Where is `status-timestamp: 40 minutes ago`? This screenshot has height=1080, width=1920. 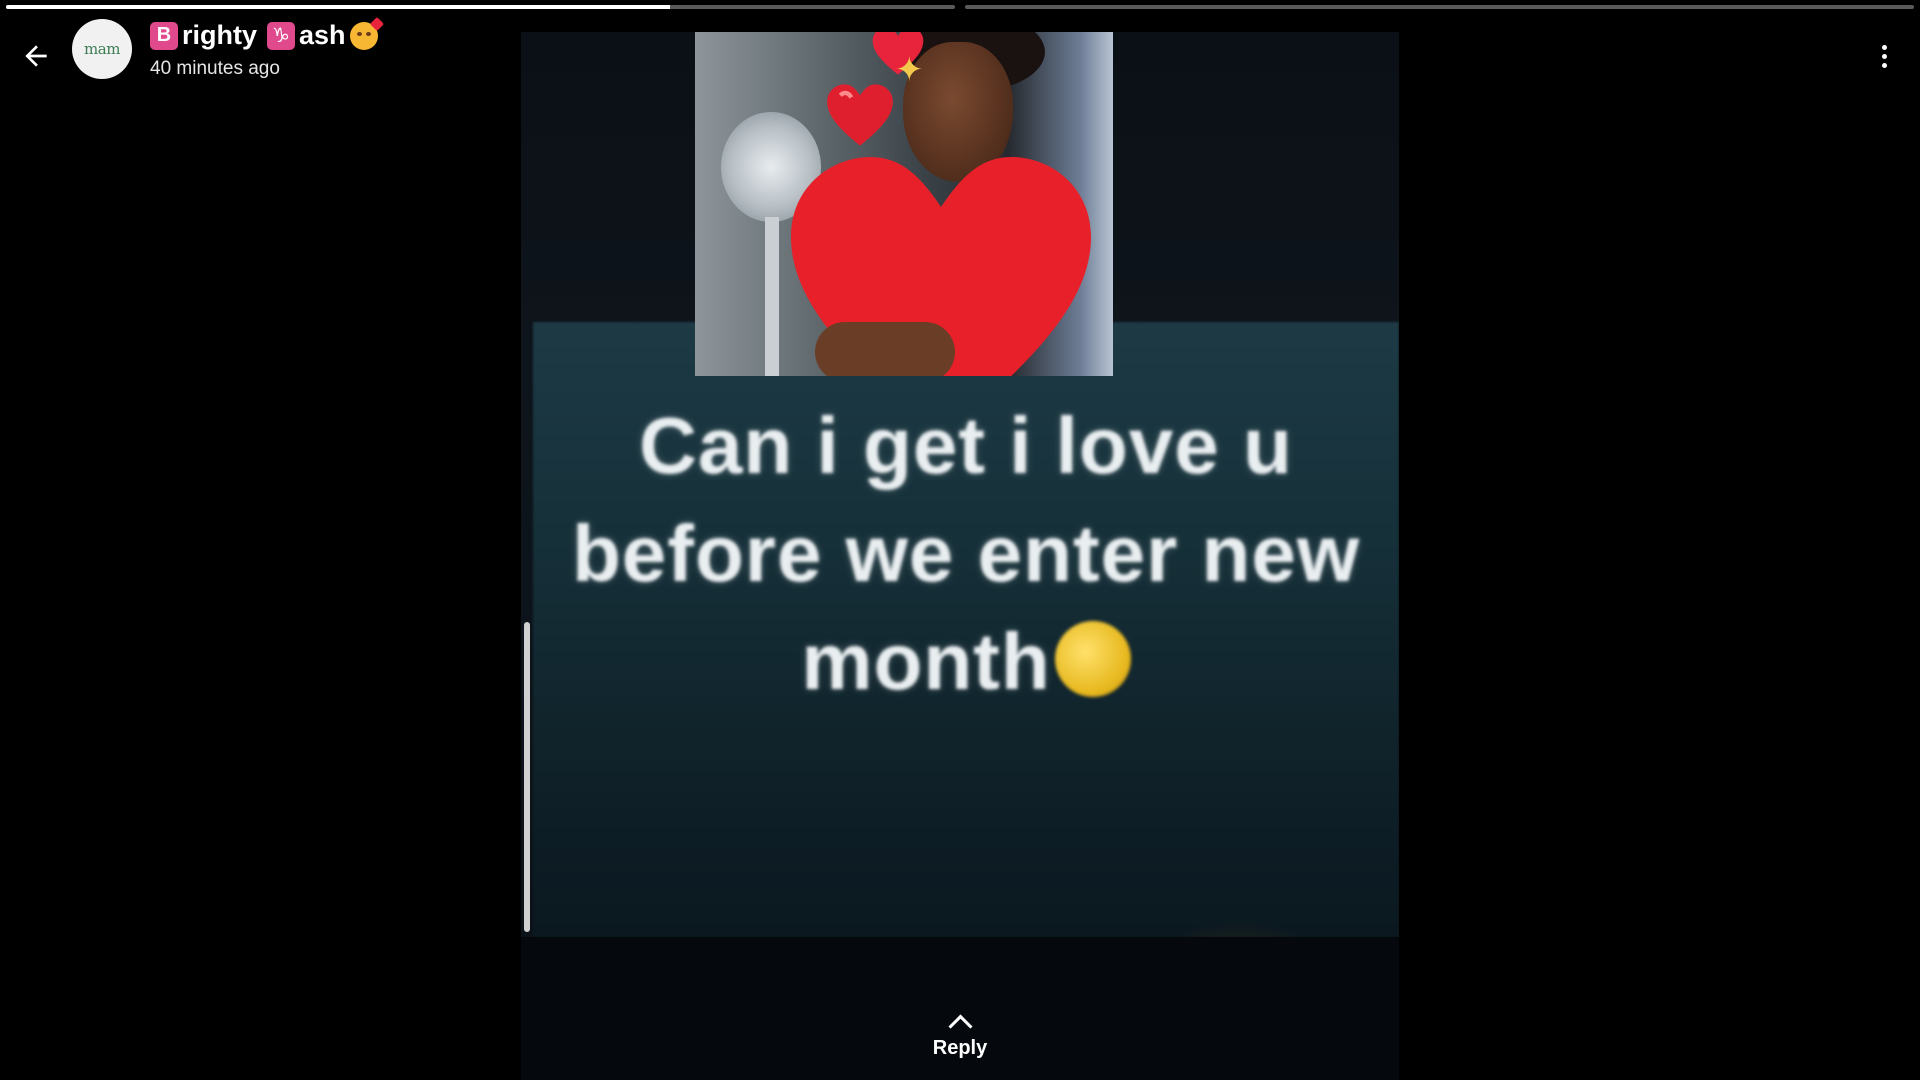 status-timestamp: 40 minutes ago is located at coordinates (215, 68).